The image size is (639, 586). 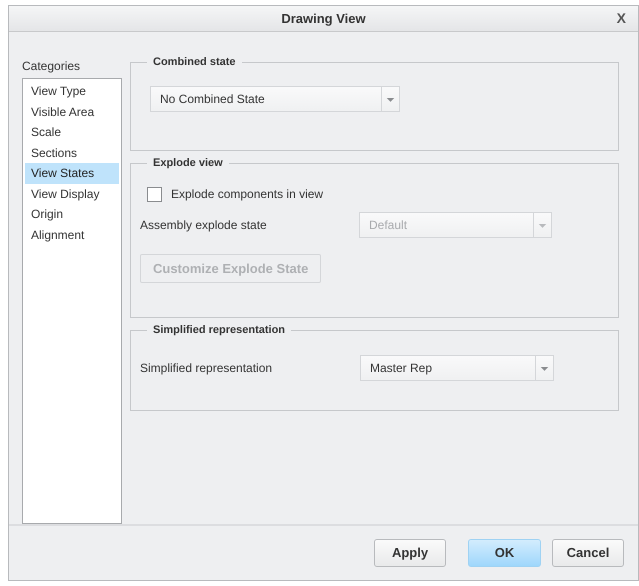 What do you see at coordinates (72, 234) in the screenshot?
I see `category-item: Alignment` at bounding box center [72, 234].